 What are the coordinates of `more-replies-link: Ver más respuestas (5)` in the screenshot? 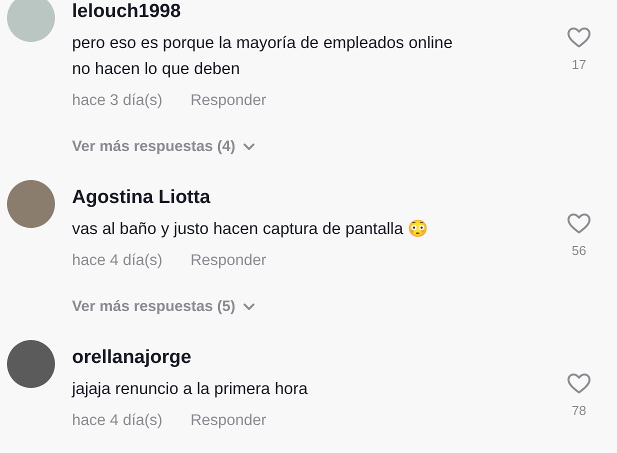 It's located at (164, 307).